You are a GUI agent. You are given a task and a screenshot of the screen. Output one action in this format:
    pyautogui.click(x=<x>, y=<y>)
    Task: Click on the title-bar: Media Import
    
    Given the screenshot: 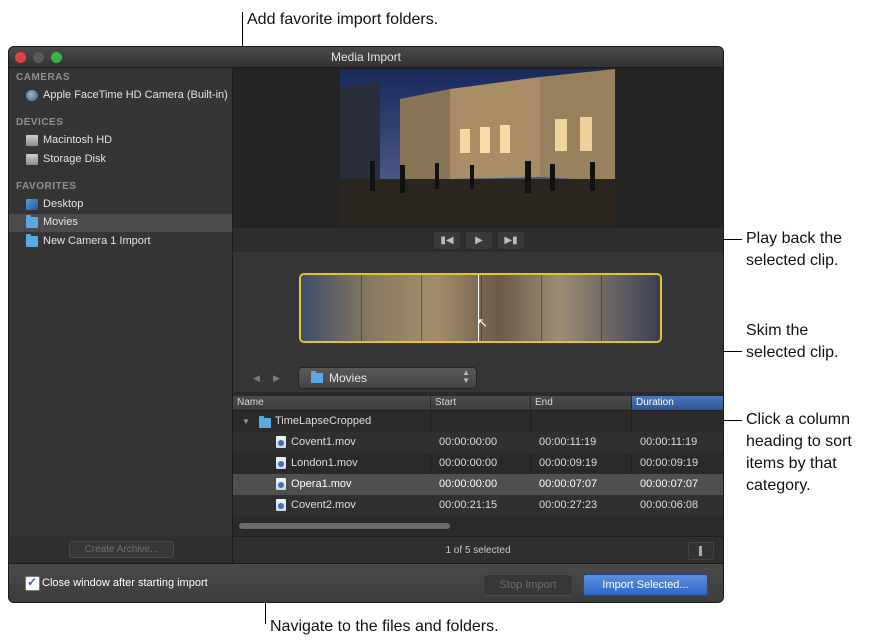 What is the action you would take?
    pyautogui.click(x=366, y=57)
    